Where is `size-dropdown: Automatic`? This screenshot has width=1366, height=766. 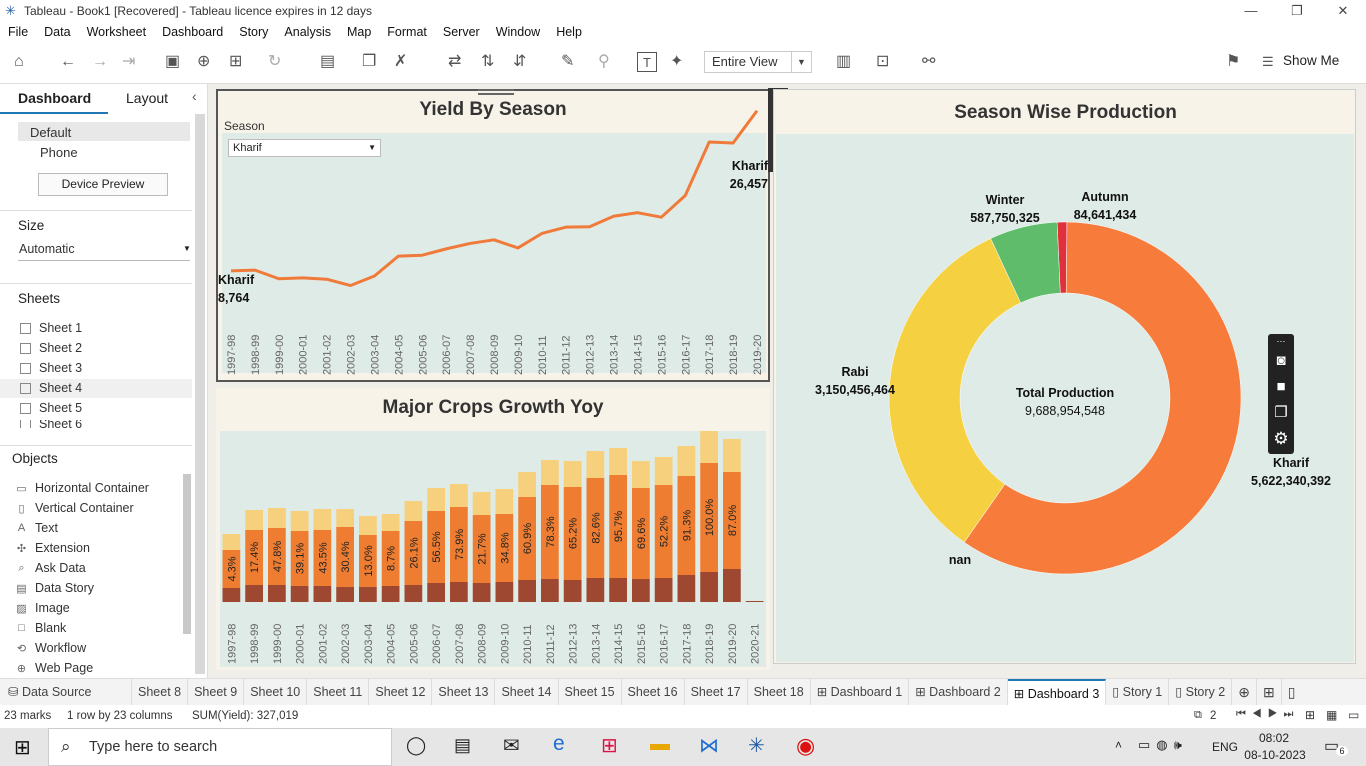 size-dropdown: Automatic is located at coordinates (47, 249).